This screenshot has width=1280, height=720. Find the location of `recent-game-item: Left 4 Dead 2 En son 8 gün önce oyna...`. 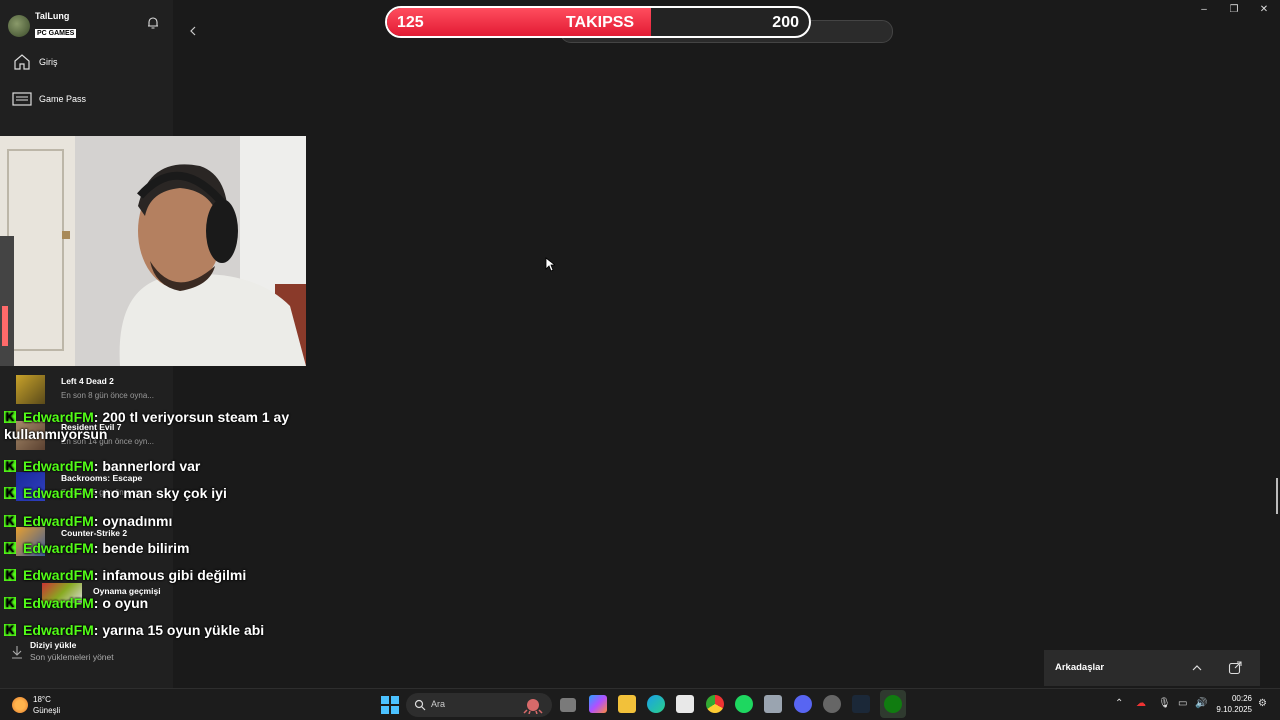

recent-game-item: Left 4 Dead 2 En son 8 gün önce oyna... is located at coordinates (96, 392).